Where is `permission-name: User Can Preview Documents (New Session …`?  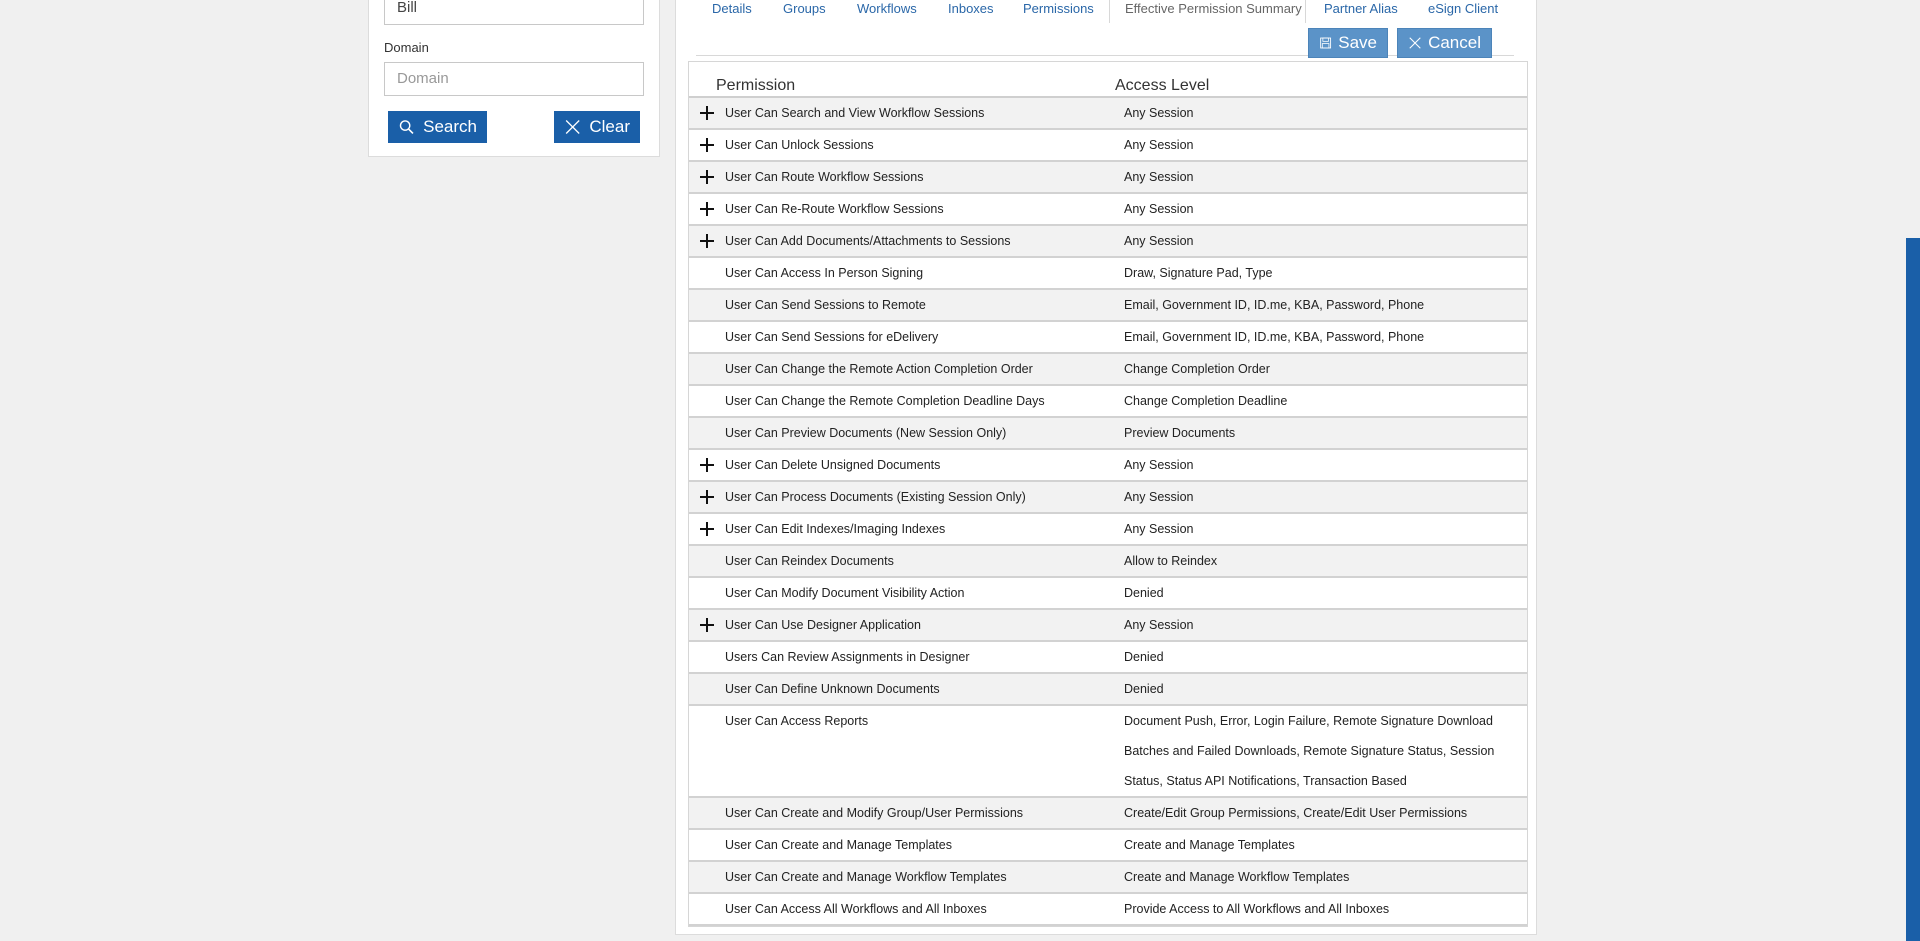 permission-name: User Can Preview Documents (New Session … is located at coordinates (866, 433).